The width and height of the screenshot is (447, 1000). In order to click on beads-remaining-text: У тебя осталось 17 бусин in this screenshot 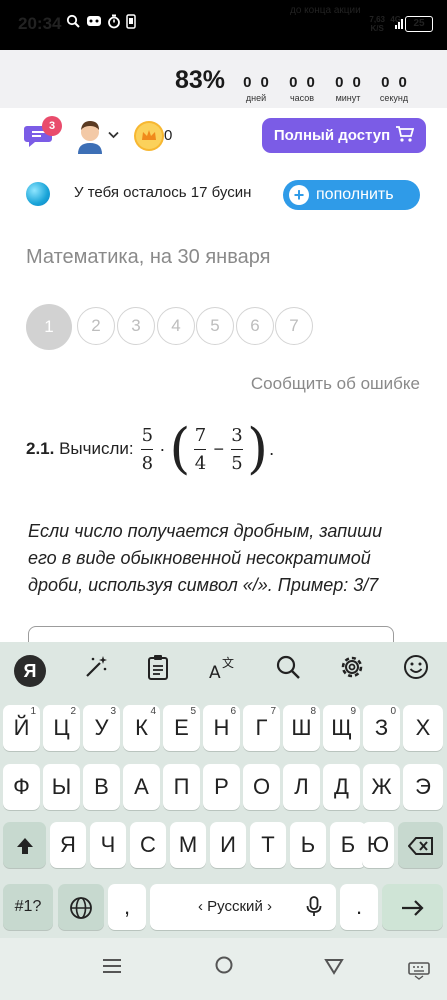, I will do `click(163, 192)`.